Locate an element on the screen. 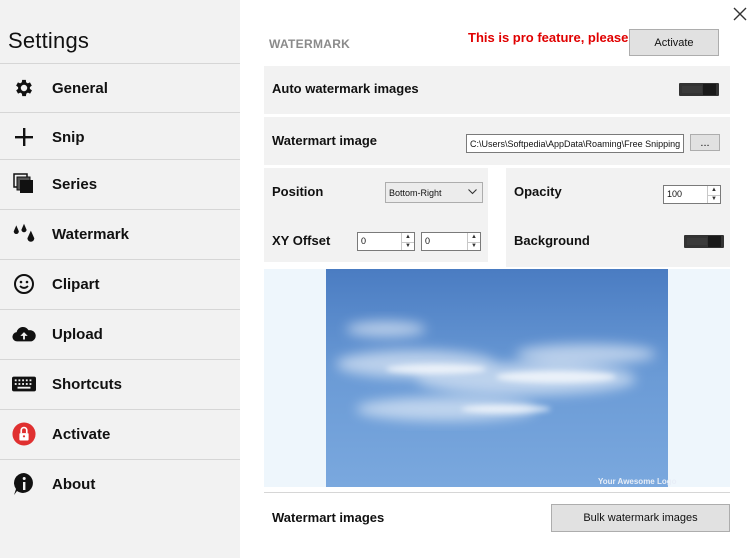 This screenshot has height=558, width=754. sidebar-item-about: About is located at coordinates (120, 483).